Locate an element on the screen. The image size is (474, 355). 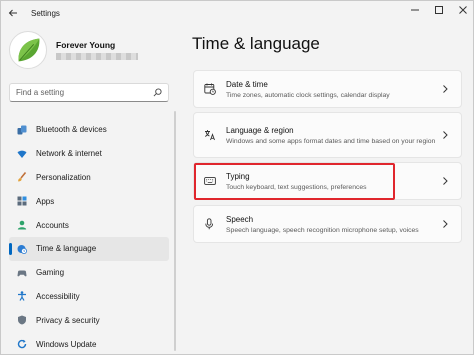
date-time-icon is located at coordinates (210, 89).